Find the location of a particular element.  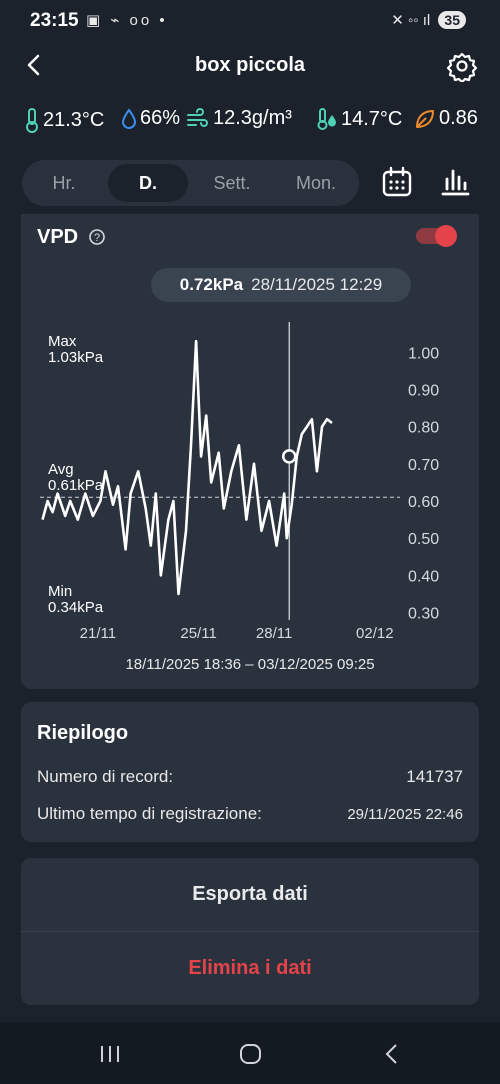

gear-icon is located at coordinates (462, 68).